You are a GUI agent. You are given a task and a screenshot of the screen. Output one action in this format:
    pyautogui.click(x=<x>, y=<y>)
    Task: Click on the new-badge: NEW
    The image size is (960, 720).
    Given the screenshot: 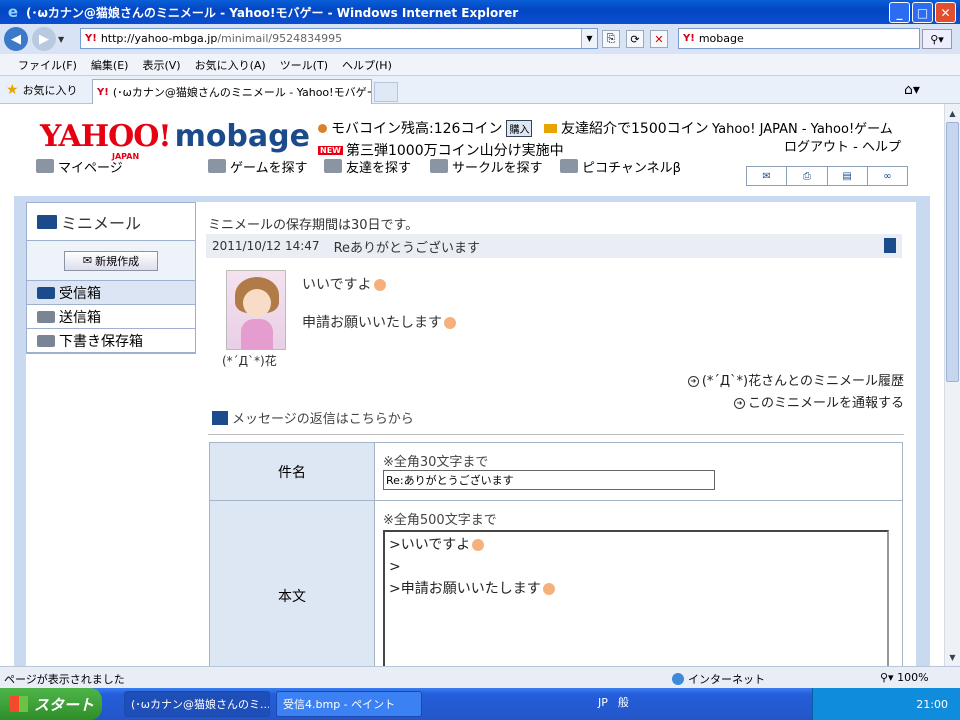 What is the action you would take?
    pyautogui.click(x=330, y=150)
    